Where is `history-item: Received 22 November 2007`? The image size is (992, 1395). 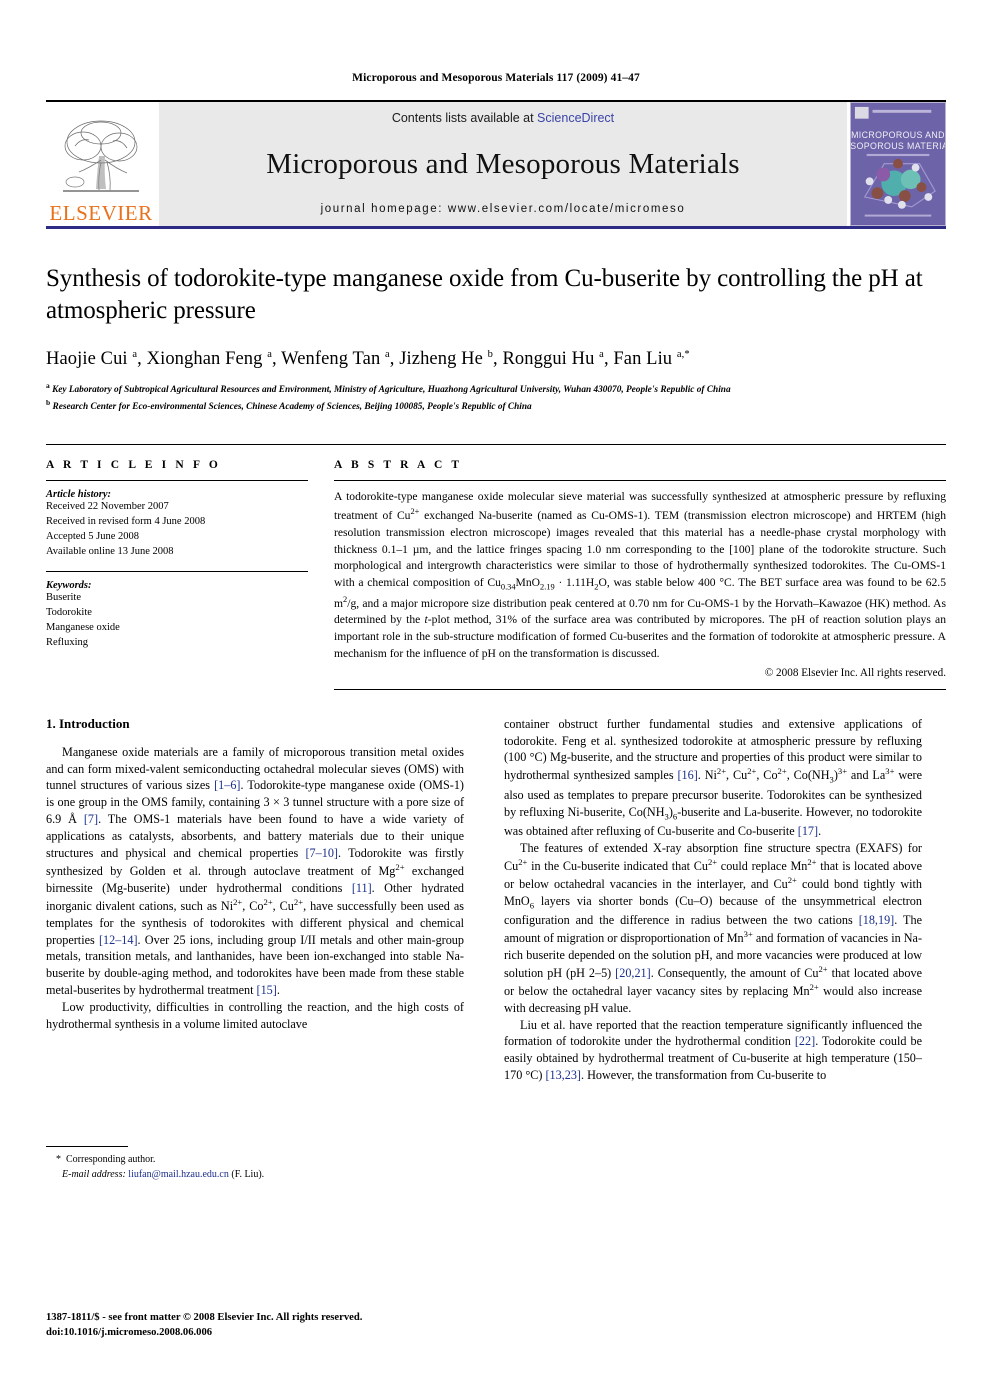 history-item: Received 22 November 2007 is located at coordinates (107, 507).